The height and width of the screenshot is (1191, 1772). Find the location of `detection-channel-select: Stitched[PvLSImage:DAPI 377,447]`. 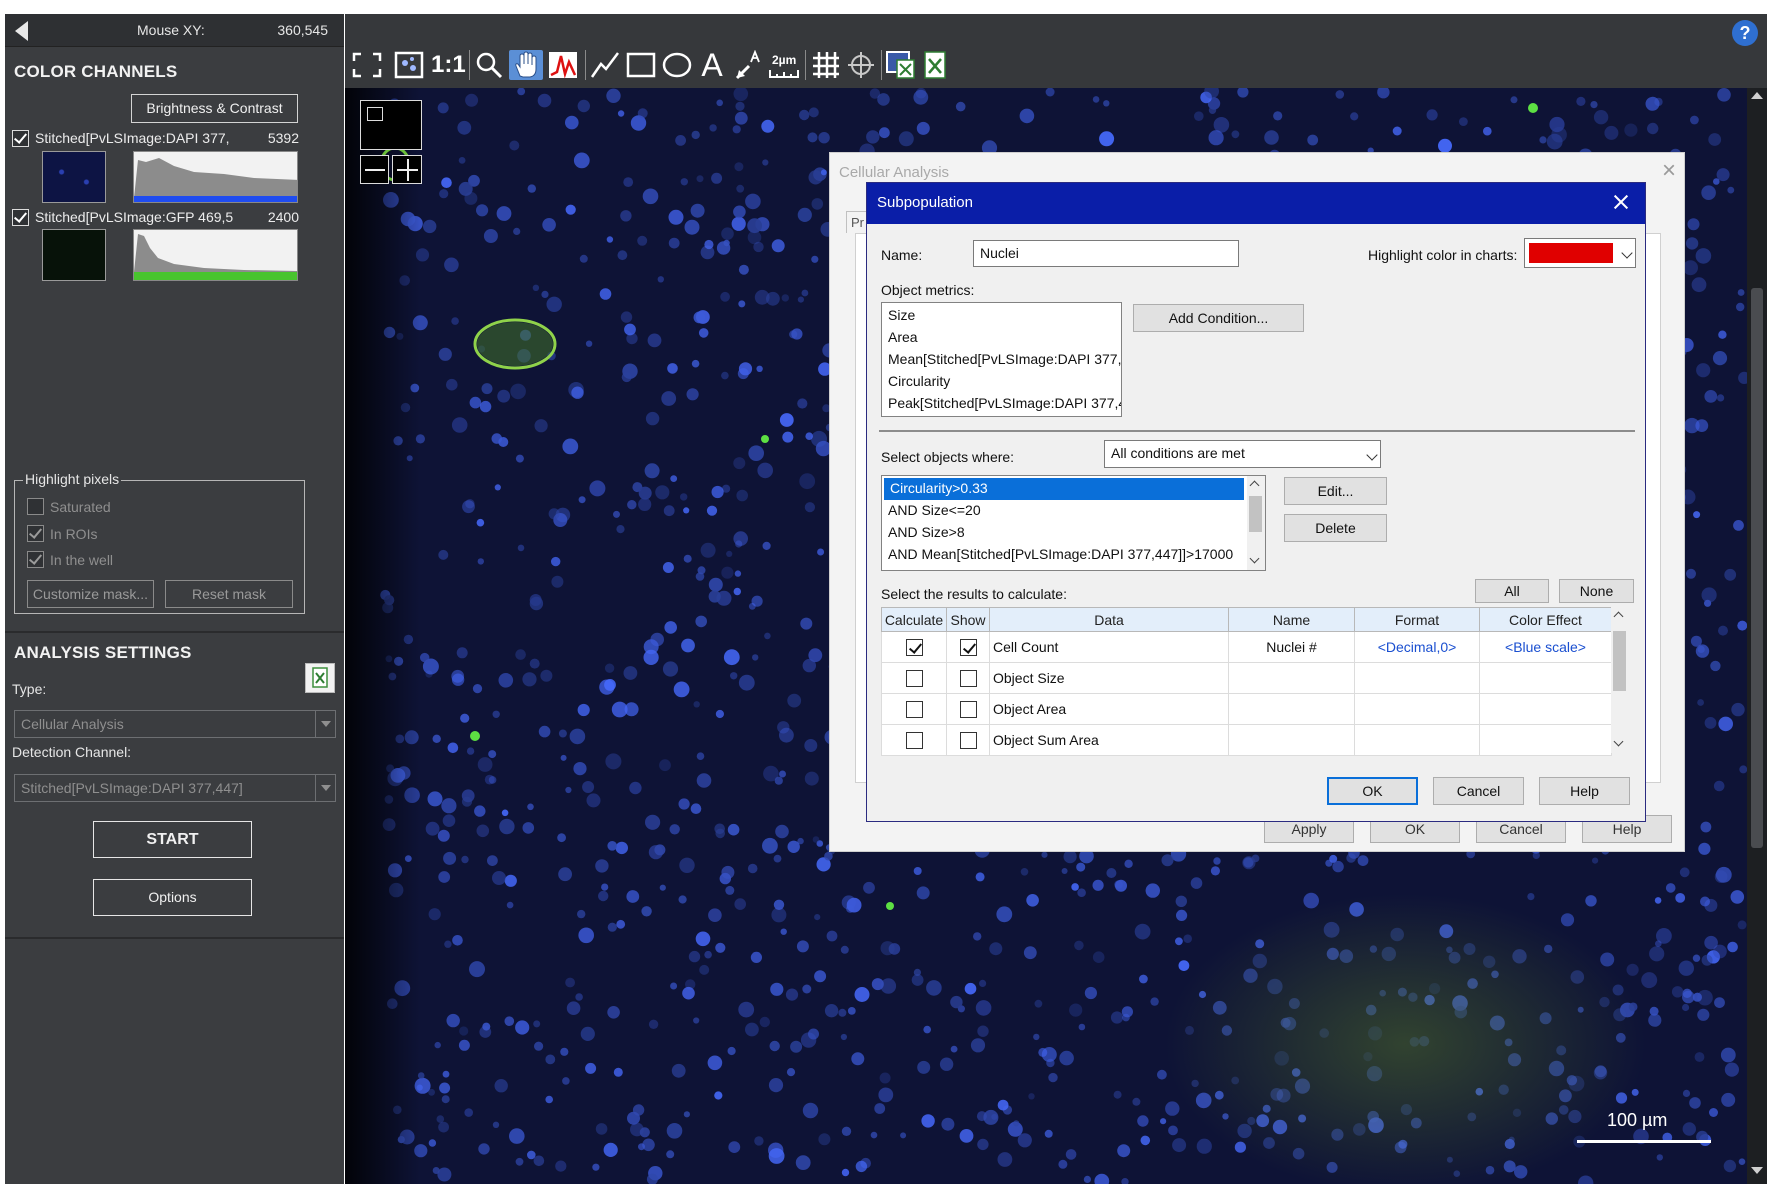

detection-channel-select: Stitched[PvLSImage:DAPI 377,447] is located at coordinates (175, 788).